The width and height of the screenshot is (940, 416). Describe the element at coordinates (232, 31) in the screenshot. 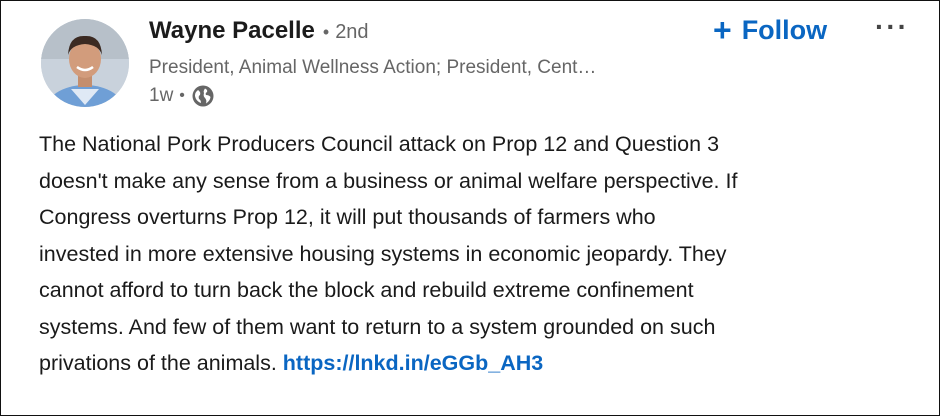

I see `author-name: Wayne Pacelle` at that location.